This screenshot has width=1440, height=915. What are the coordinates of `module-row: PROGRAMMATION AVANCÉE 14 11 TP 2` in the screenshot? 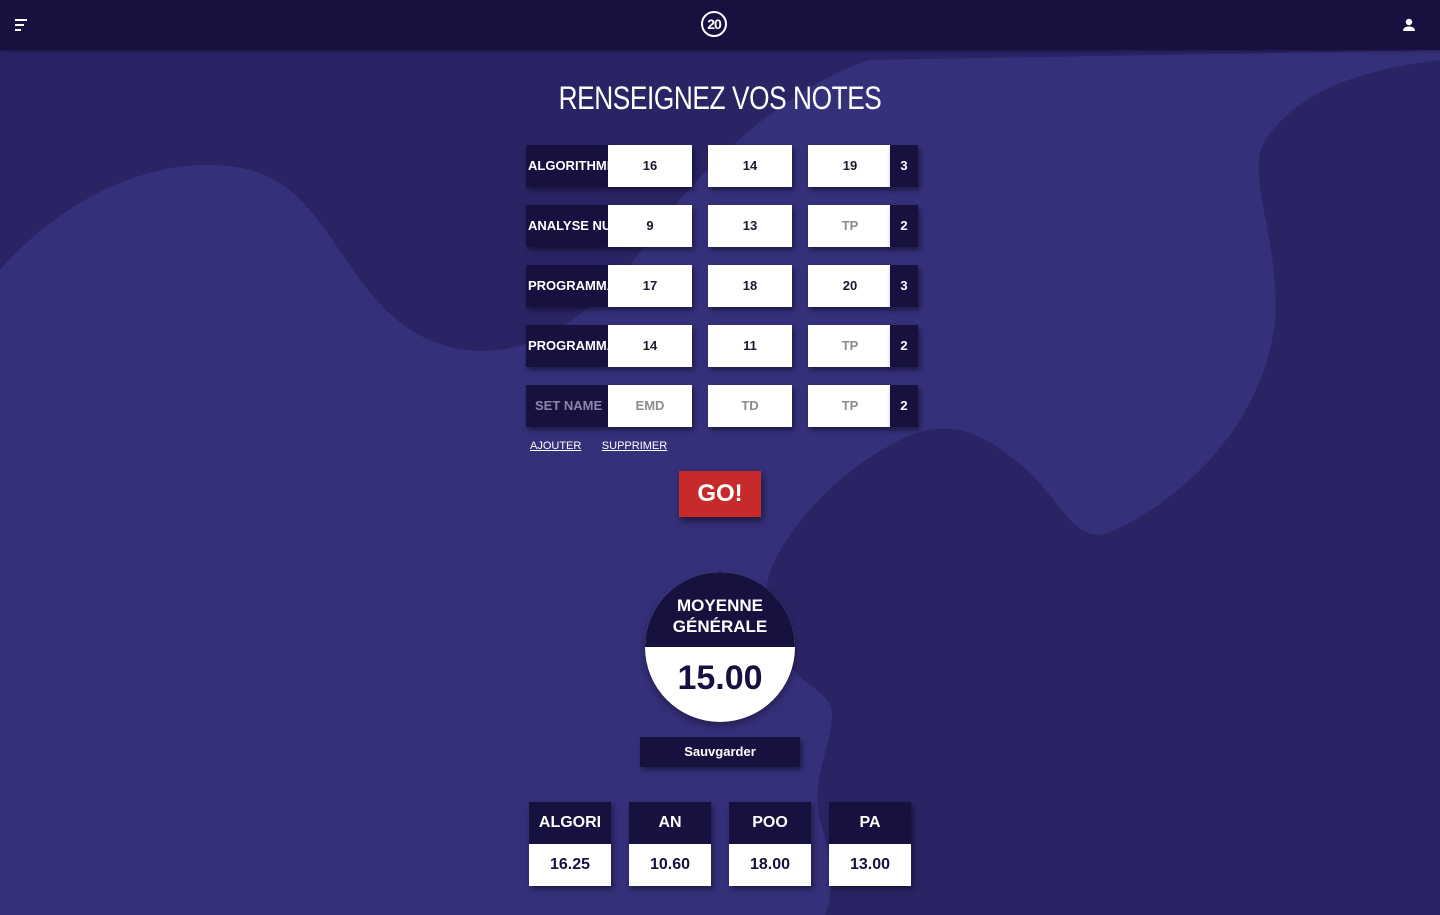 It's located at (723, 346).